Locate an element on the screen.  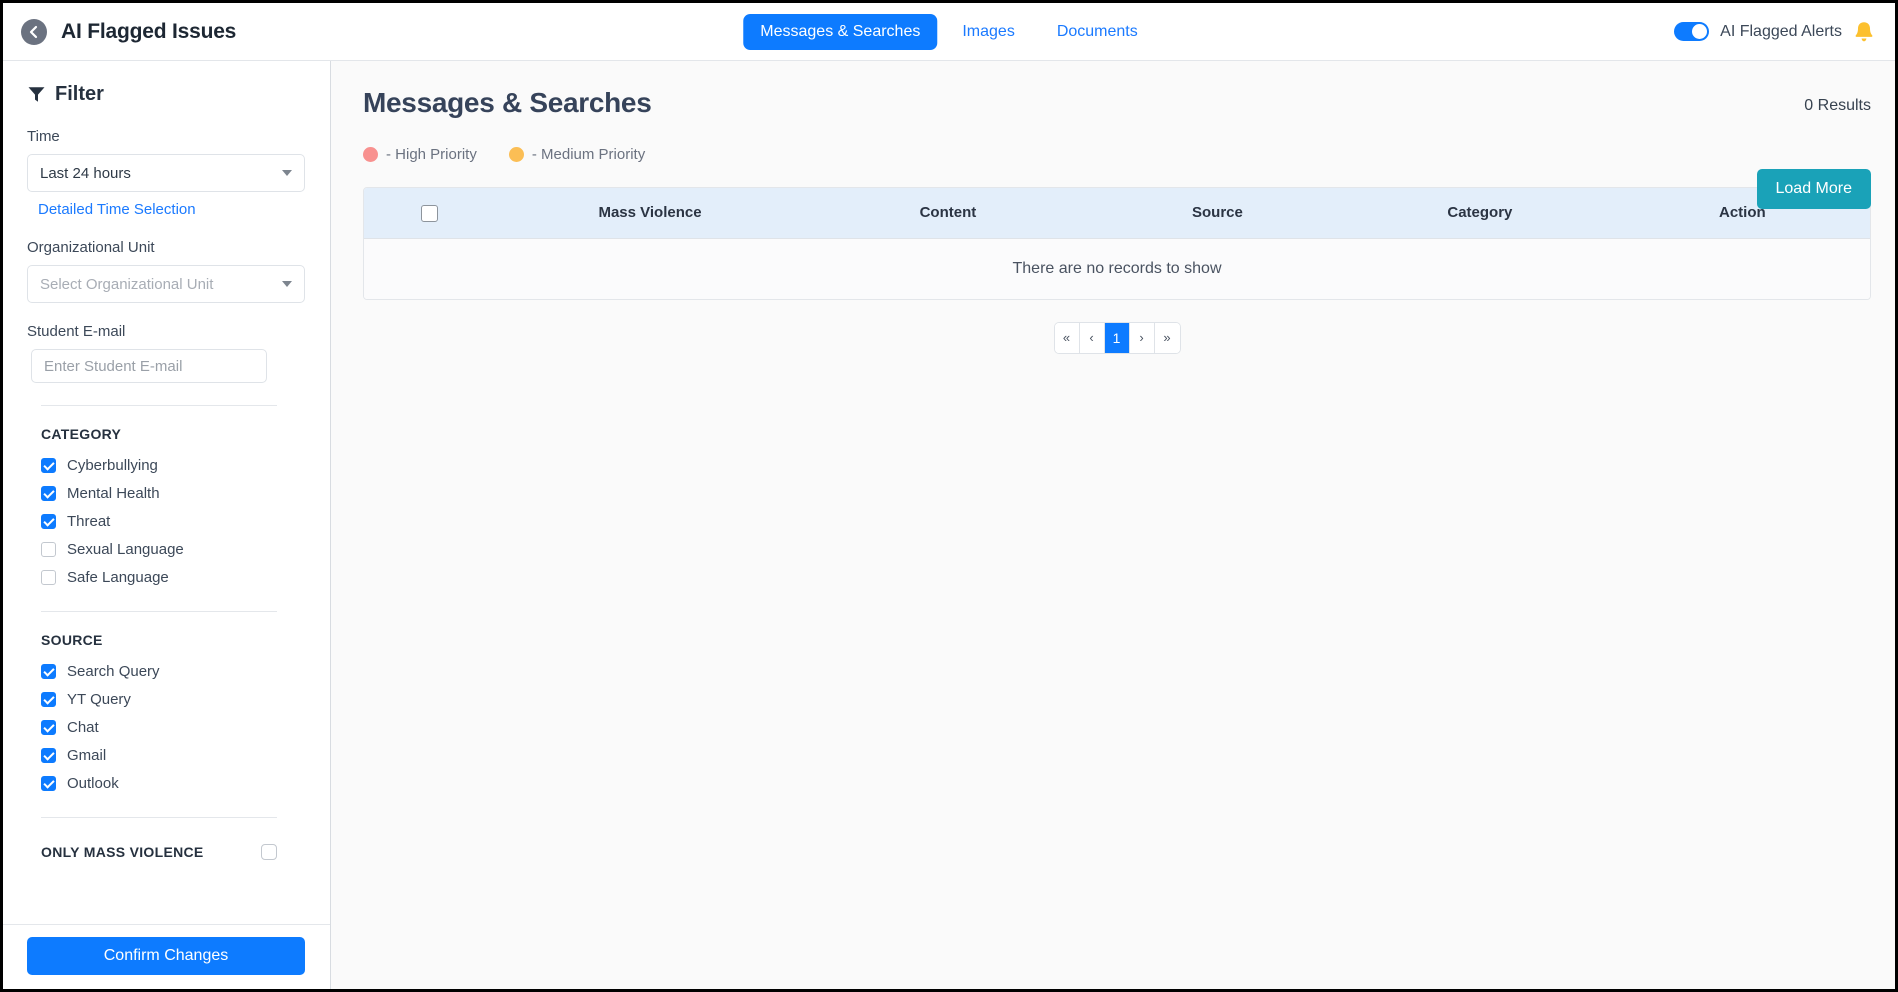
table-header-source: Source is located at coordinates (1217, 213).